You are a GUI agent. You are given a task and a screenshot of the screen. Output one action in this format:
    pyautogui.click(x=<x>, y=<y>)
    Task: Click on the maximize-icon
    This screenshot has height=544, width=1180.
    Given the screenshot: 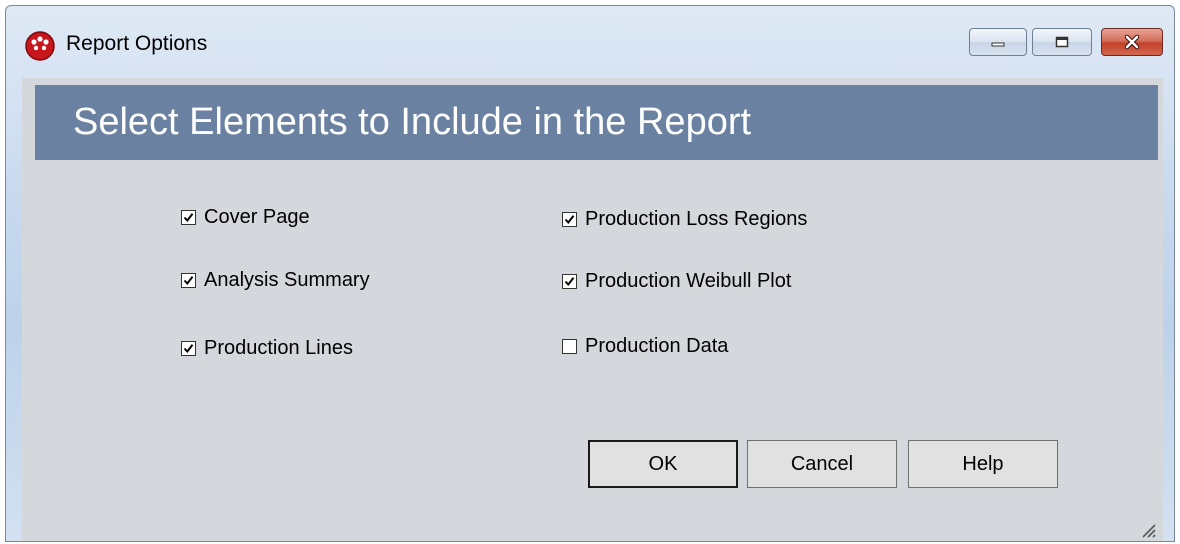 What is the action you would take?
    pyautogui.click(x=1062, y=42)
    